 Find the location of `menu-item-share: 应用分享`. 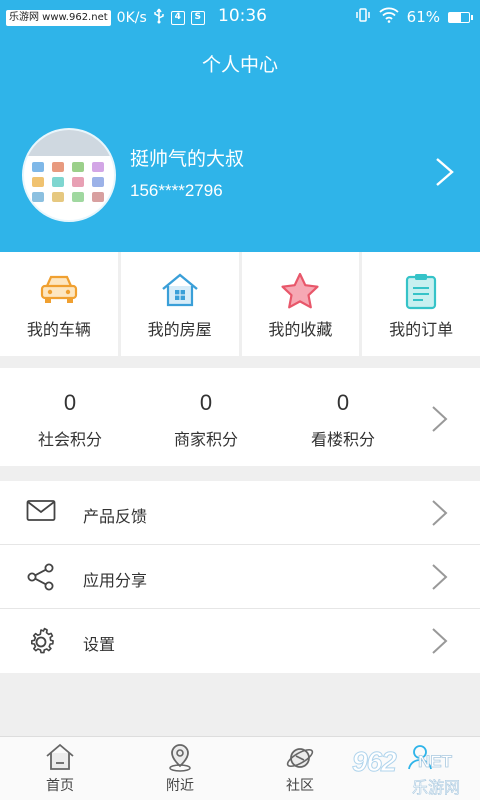

menu-item-share: 应用分享 is located at coordinates (240, 577).